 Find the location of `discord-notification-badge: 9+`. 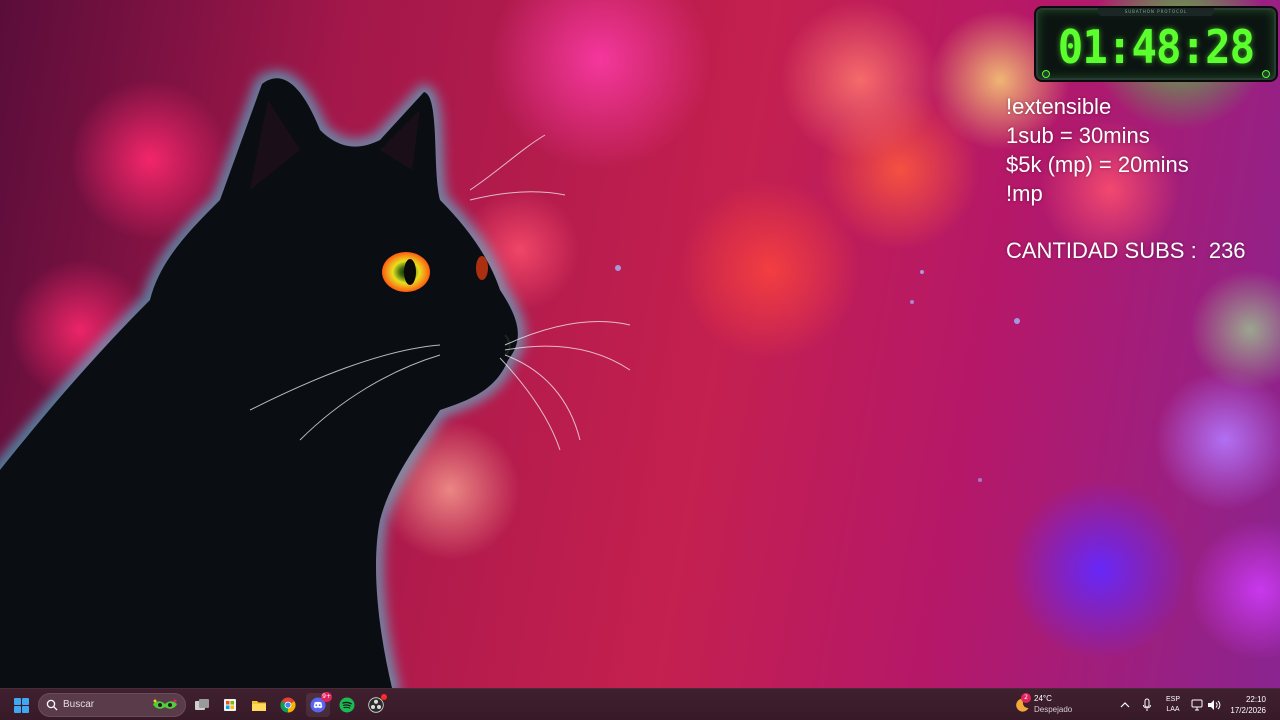

discord-notification-badge: 9+ is located at coordinates (326, 697).